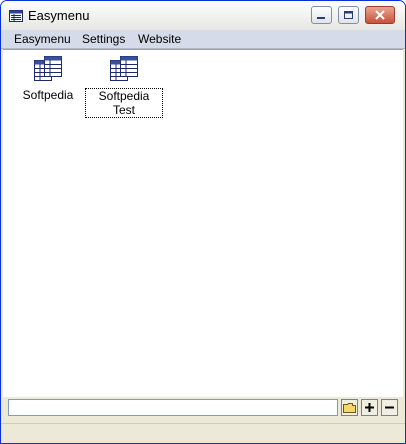 This screenshot has width=406, height=444. Describe the element at coordinates (124, 86) in the screenshot. I see `shortcut-softpedia-test: Softpedia Test` at that location.